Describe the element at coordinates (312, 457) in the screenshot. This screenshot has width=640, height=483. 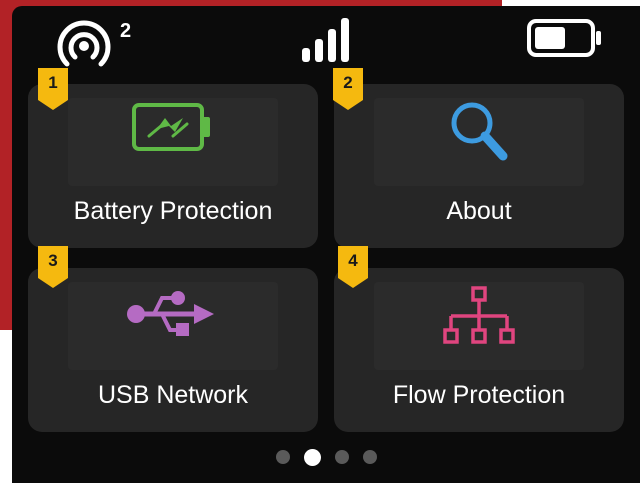
I see `page-dot-active` at that location.